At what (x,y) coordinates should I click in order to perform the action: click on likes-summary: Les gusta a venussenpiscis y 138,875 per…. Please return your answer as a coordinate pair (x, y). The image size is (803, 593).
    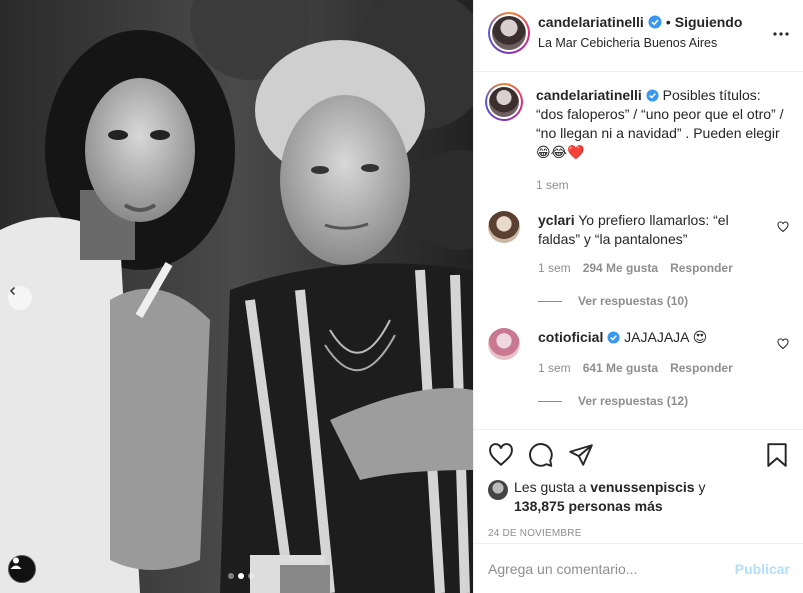
    Looking at the image, I should click on (639, 497).